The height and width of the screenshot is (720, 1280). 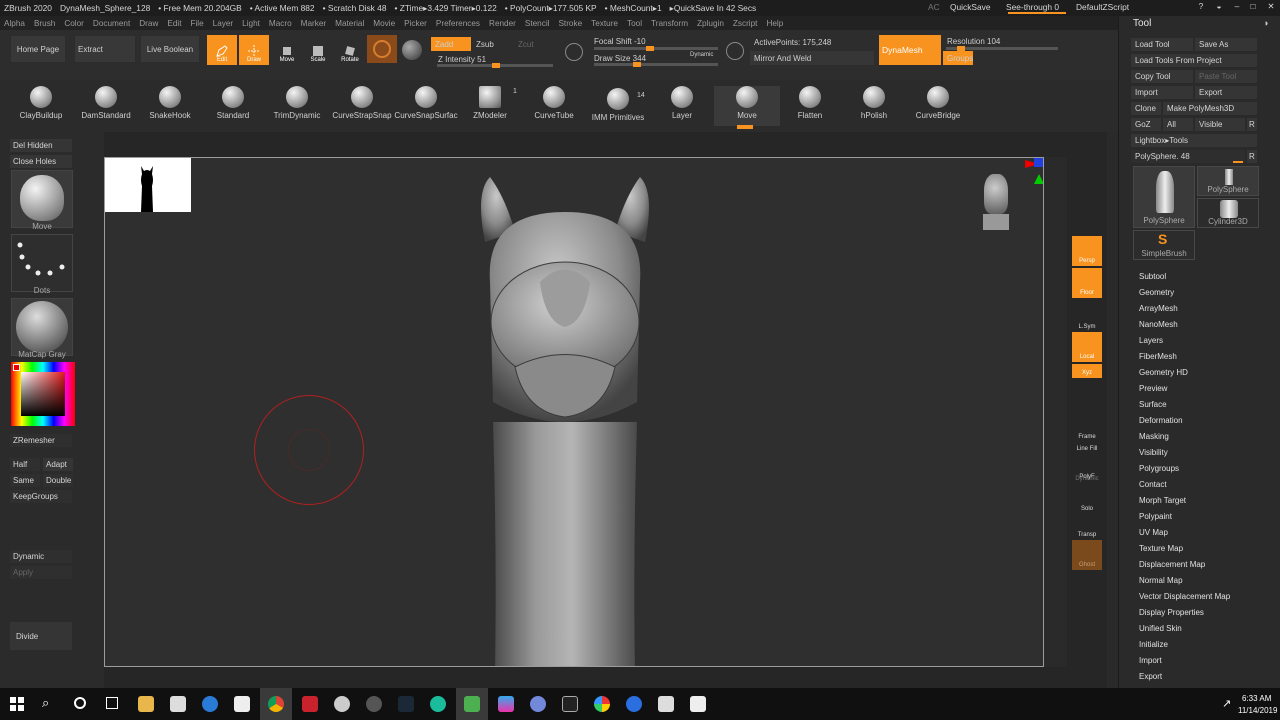 I want to click on color-picker, so click(x=43, y=394).